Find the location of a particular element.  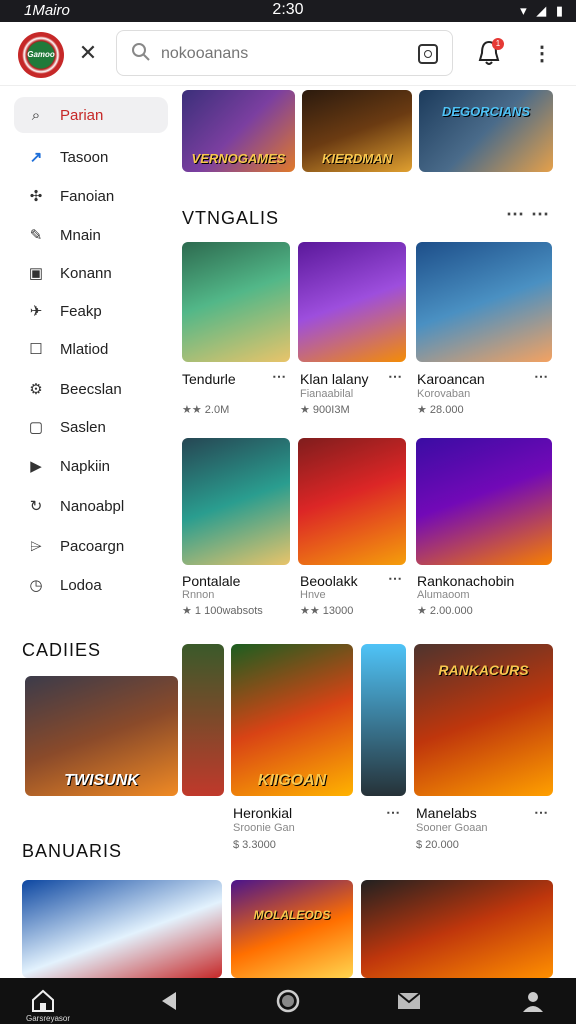

home-label: Garsreyasor is located at coordinates (48, 1018).